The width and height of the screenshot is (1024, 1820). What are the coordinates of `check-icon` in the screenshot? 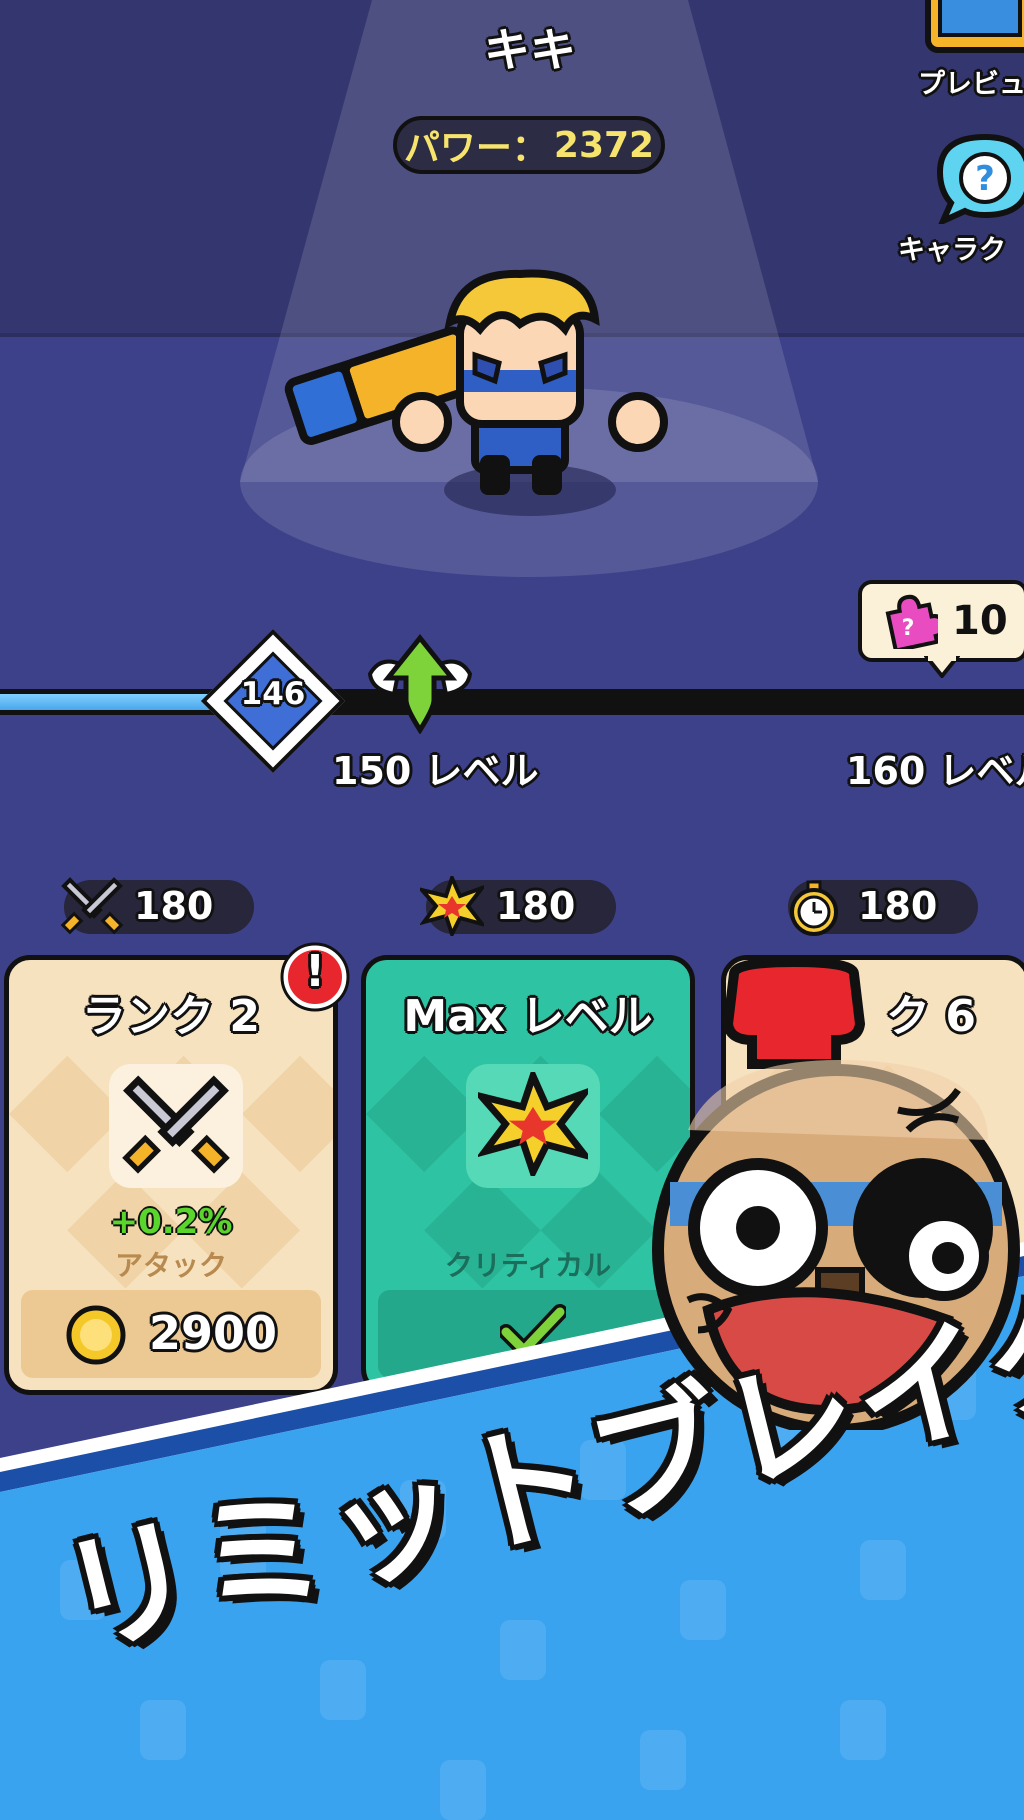 It's located at (533, 1331).